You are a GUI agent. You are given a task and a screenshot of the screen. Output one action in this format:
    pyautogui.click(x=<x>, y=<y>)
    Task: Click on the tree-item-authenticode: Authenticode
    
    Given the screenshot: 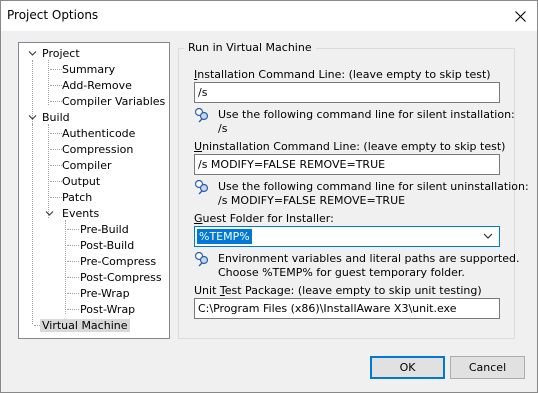 What is the action you would take?
    pyautogui.click(x=98, y=133)
    